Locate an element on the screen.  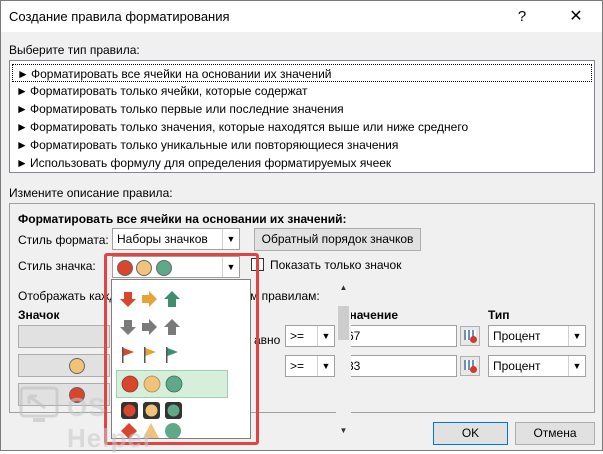
title-bar: Создание правила форматирования ? ✕ is located at coordinates (301, 16).